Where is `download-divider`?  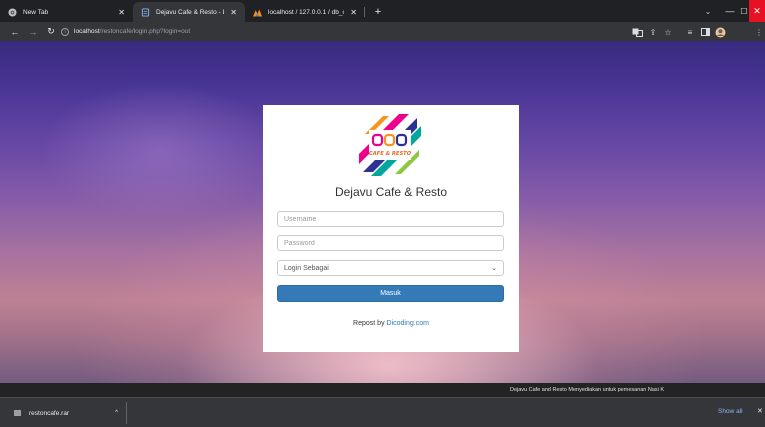
download-divider is located at coordinates (126, 413).